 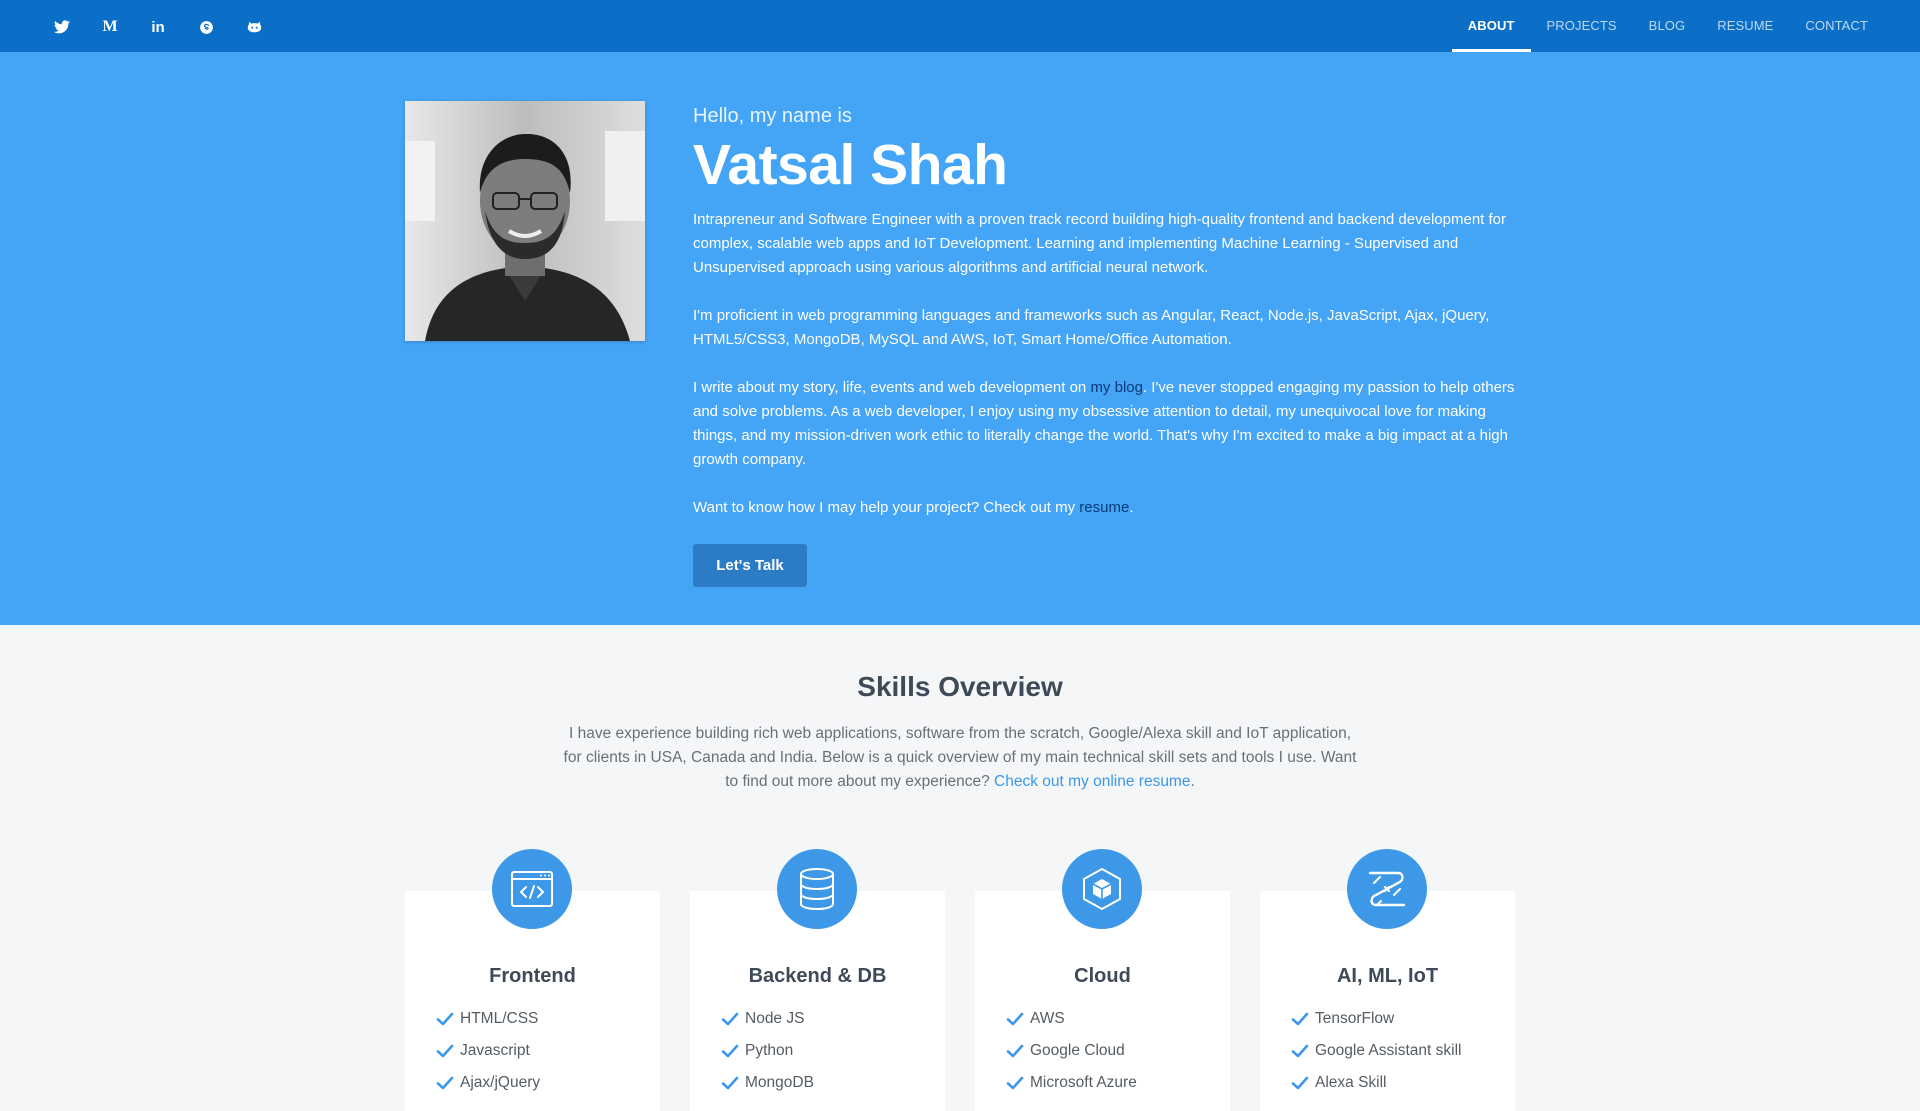 What do you see at coordinates (1131, 507) in the screenshot?
I see `p4-text-after: .` at bounding box center [1131, 507].